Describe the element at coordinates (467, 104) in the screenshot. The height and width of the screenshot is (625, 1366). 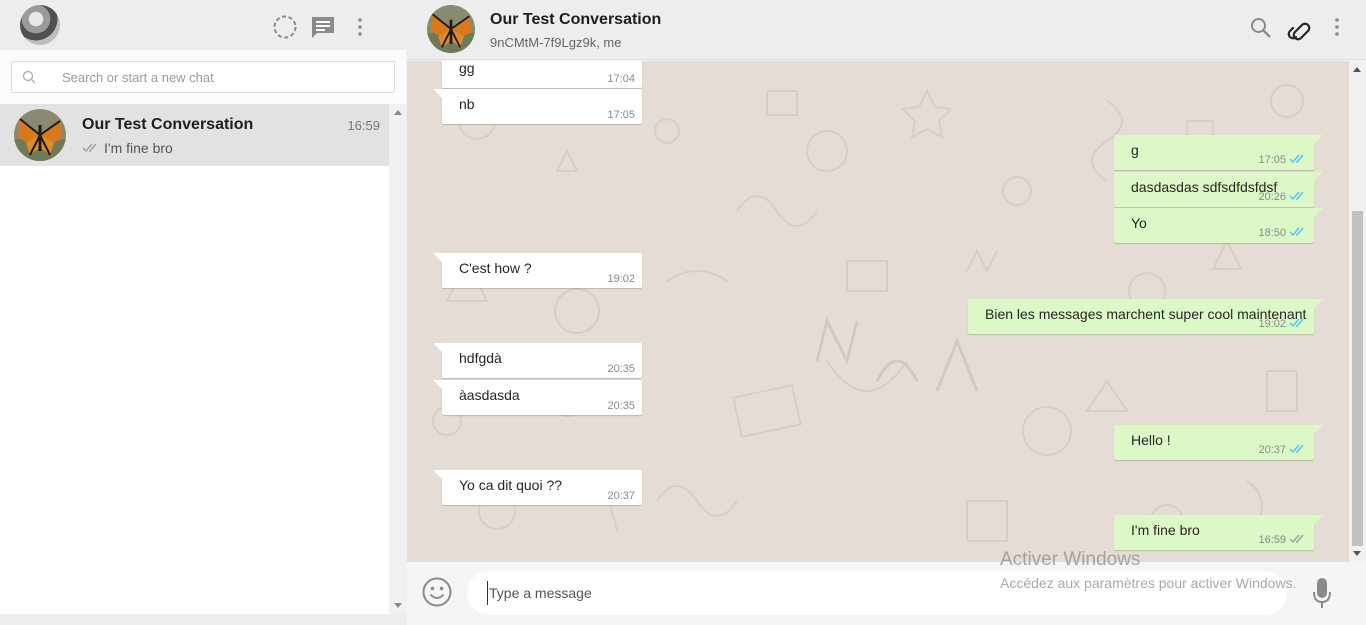
I see `message-text: nb` at that location.